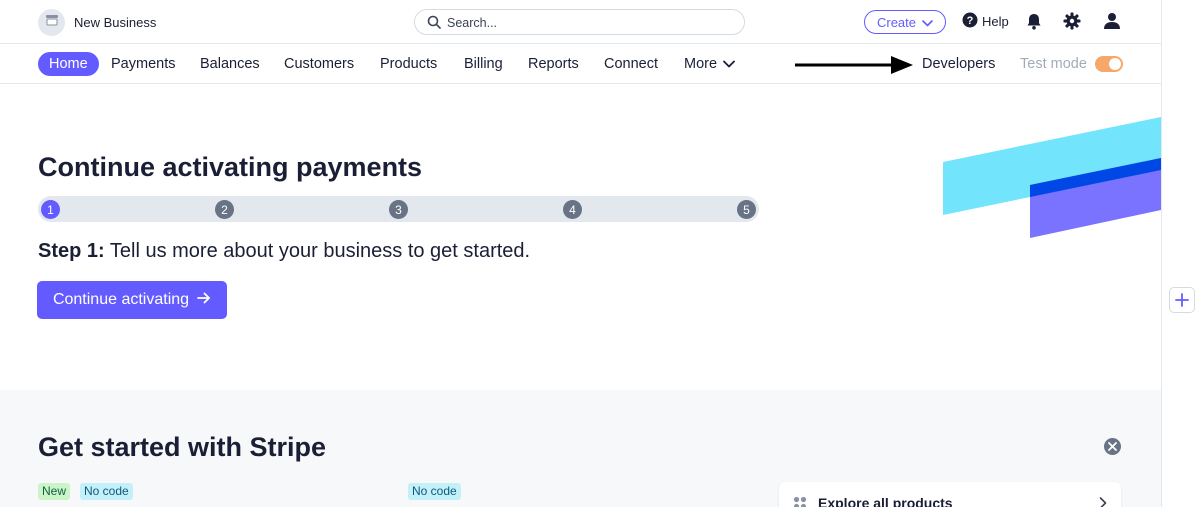 The image size is (1198, 507). I want to click on annotation-arrow-icon, so click(855, 67).